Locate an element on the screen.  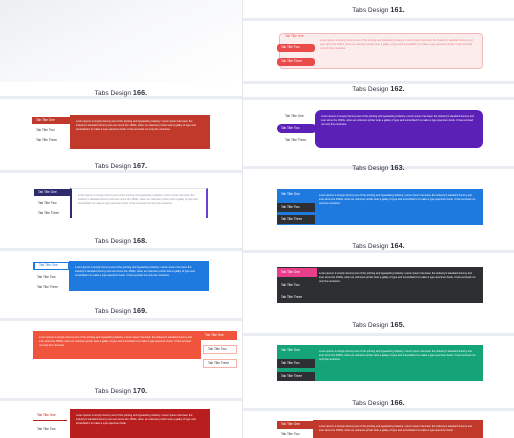
tab-underline is located at coordinates (50, 420).